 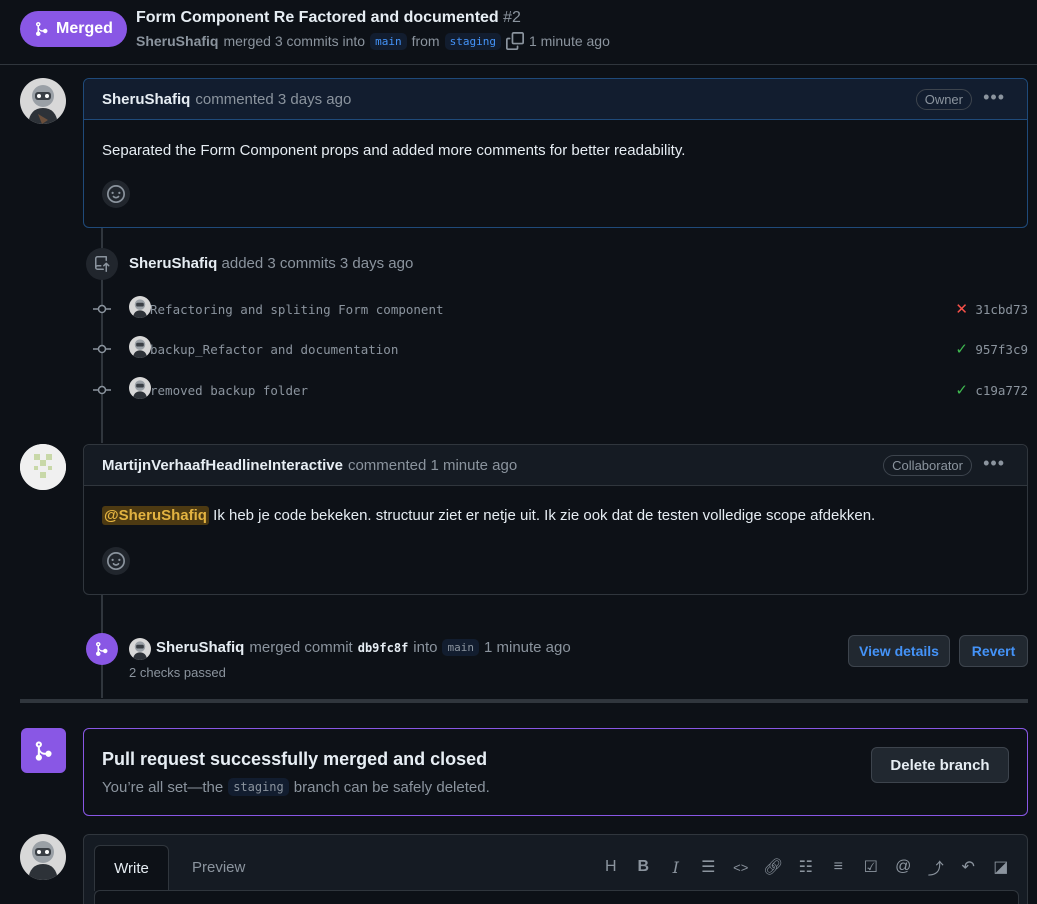 What do you see at coordinates (1001, 309) in the screenshot?
I see `commit-sha: 31cbd73` at bounding box center [1001, 309].